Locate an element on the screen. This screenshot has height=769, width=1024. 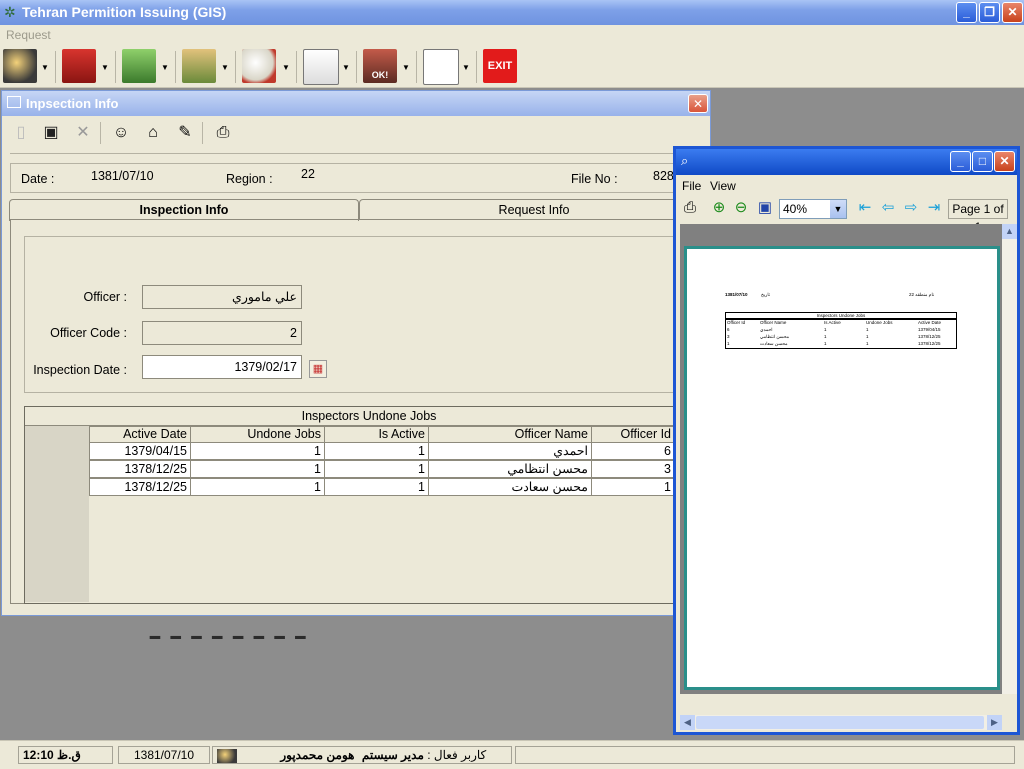
report-cell: محسن انتظامي is located at coordinates (775, 336).